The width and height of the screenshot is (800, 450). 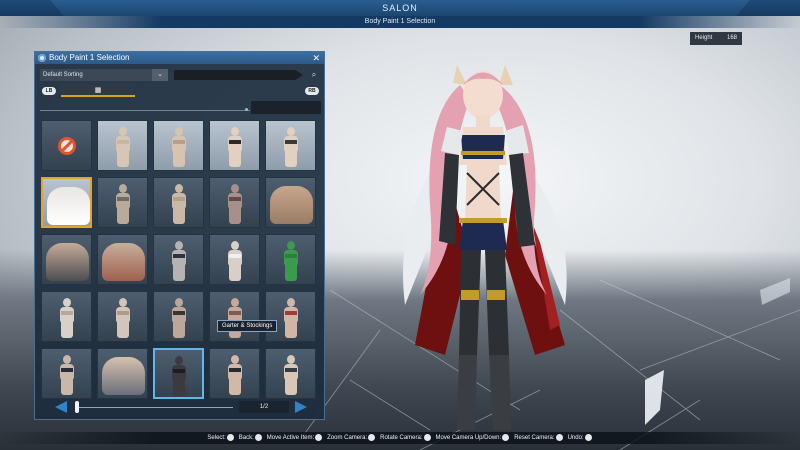 What do you see at coordinates (314, 75) in the screenshot?
I see `search-icon: ⌕` at bounding box center [314, 75].